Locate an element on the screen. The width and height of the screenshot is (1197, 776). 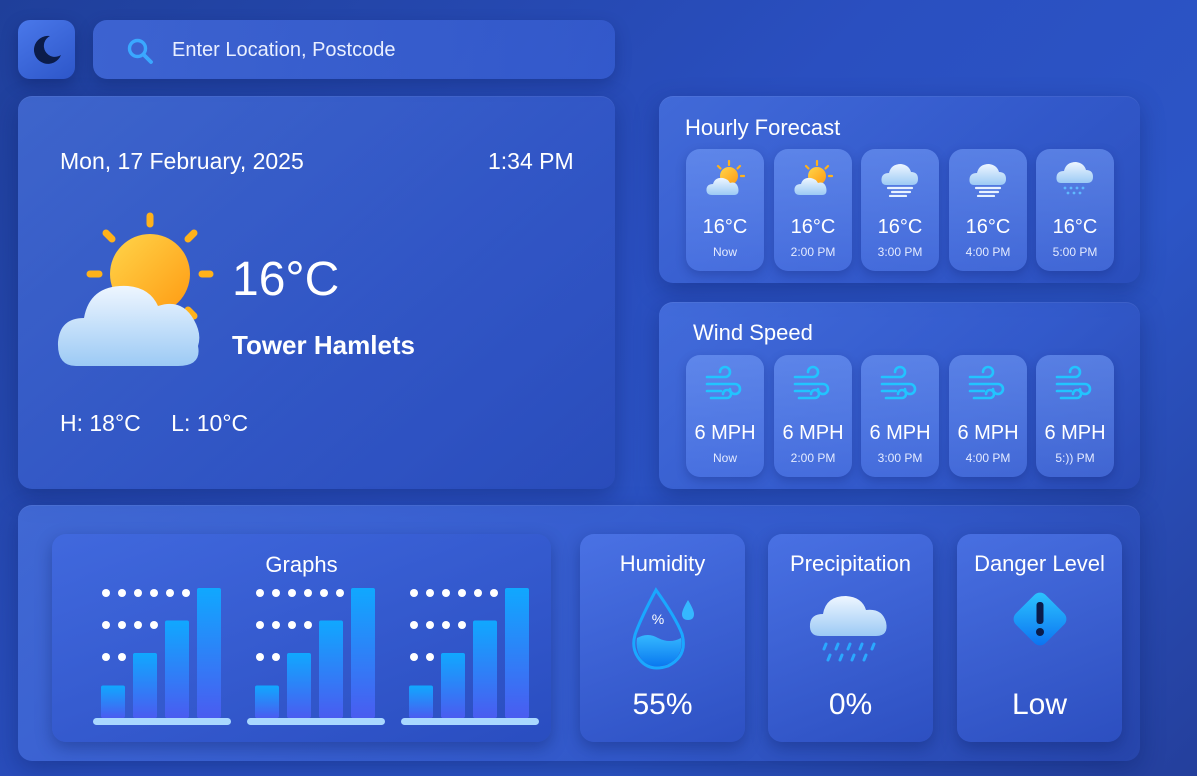
humidity-drop-icon: % is located at coordinates (662, 628).